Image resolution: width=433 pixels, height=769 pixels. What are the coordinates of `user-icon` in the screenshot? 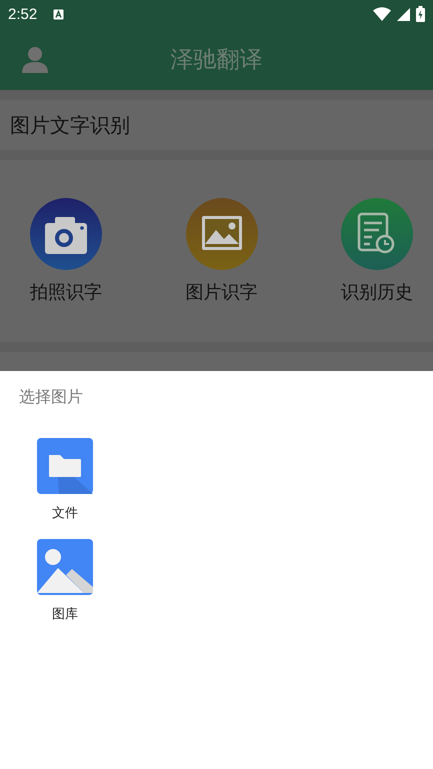 It's located at (35, 59).